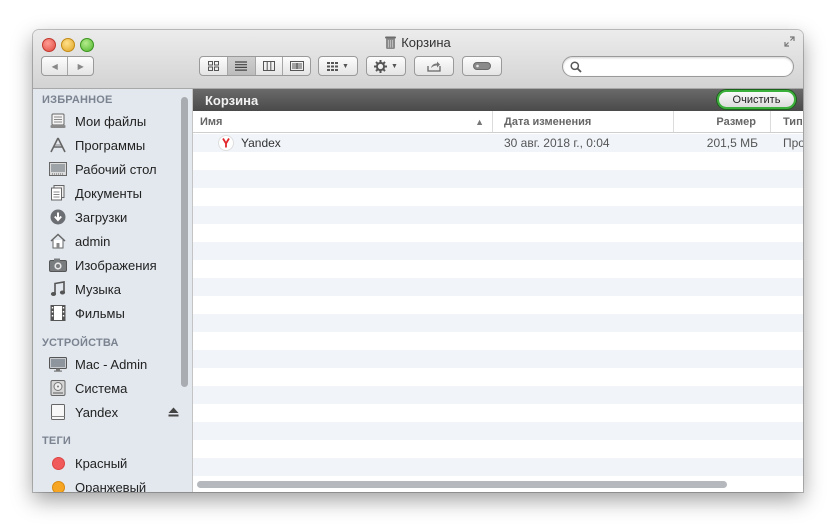 The image size is (836, 526). What do you see at coordinates (101, 463) in the screenshot?
I see `sidebar-item-label: Красный` at bounding box center [101, 463].